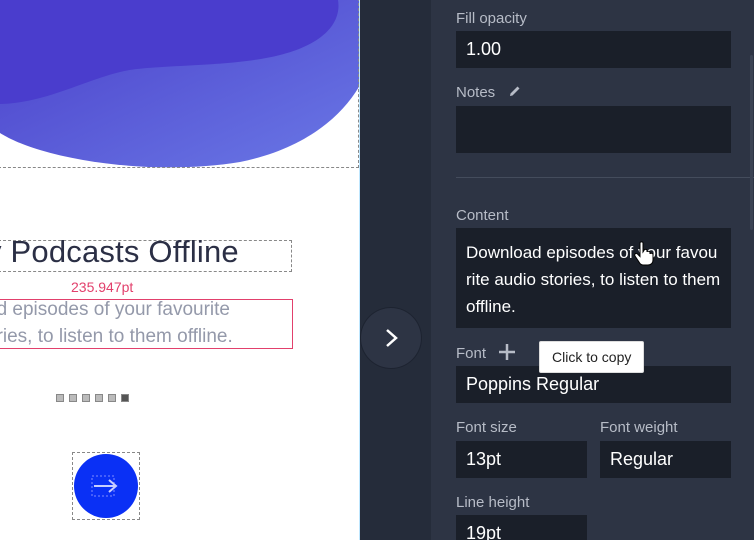 Image resolution: width=754 pixels, height=540 pixels. I want to click on content-label: Content, so click(482, 215).